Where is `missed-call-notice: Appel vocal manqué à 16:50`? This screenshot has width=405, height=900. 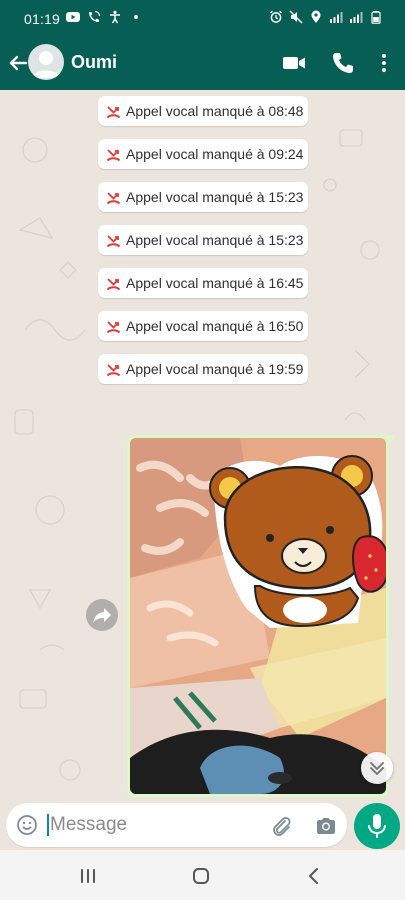 missed-call-notice: Appel vocal manqué à 16:50 is located at coordinates (203, 326).